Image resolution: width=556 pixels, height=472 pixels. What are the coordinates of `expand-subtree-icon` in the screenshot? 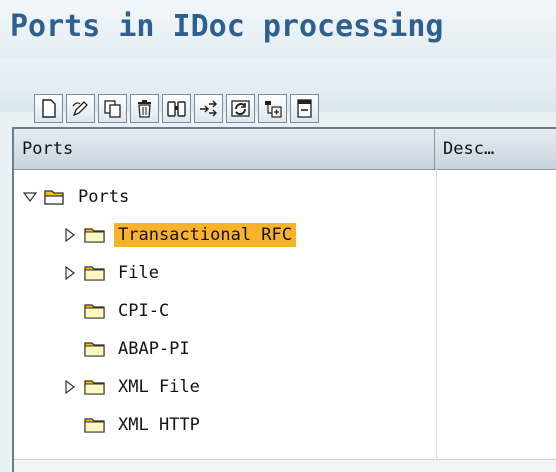 It's located at (273, 109).